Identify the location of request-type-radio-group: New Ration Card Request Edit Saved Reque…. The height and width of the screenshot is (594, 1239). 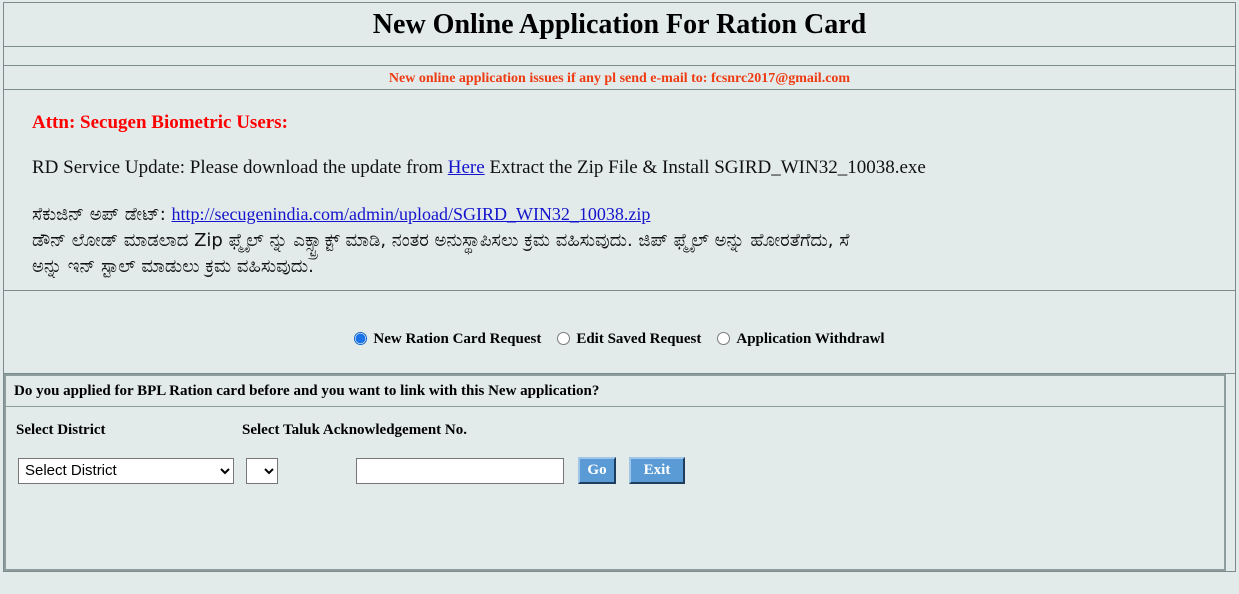
(619, 332).